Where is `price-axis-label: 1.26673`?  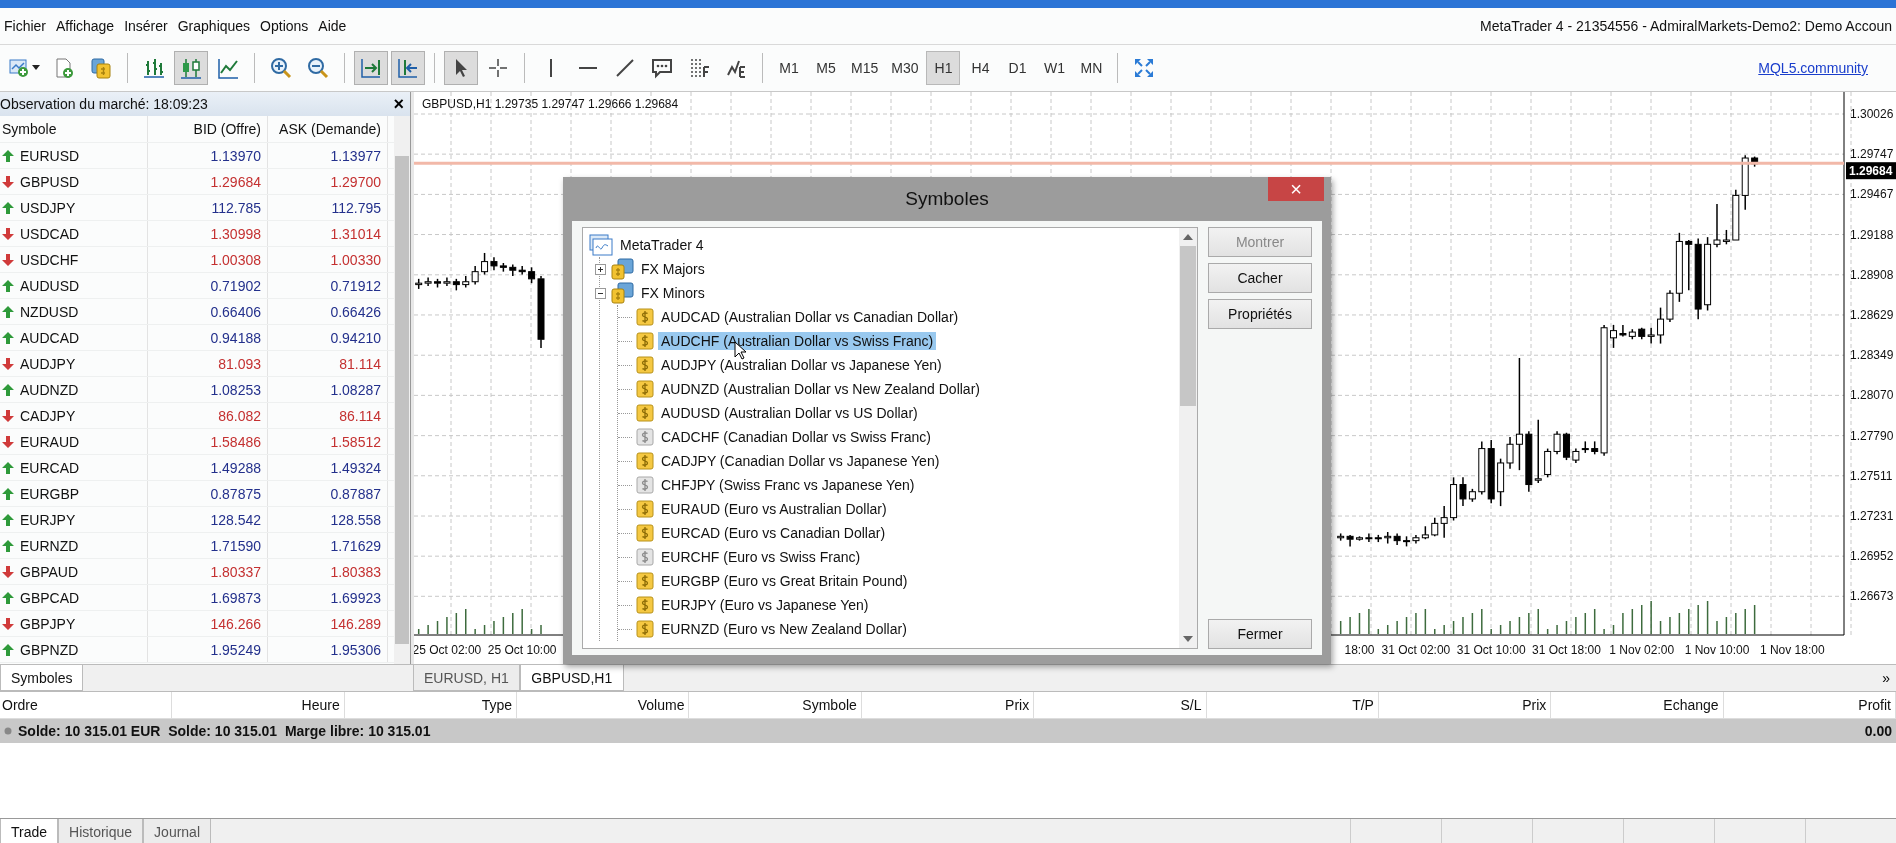 price-axis-label: 1.26673 is located at coordinates (1872, 596).